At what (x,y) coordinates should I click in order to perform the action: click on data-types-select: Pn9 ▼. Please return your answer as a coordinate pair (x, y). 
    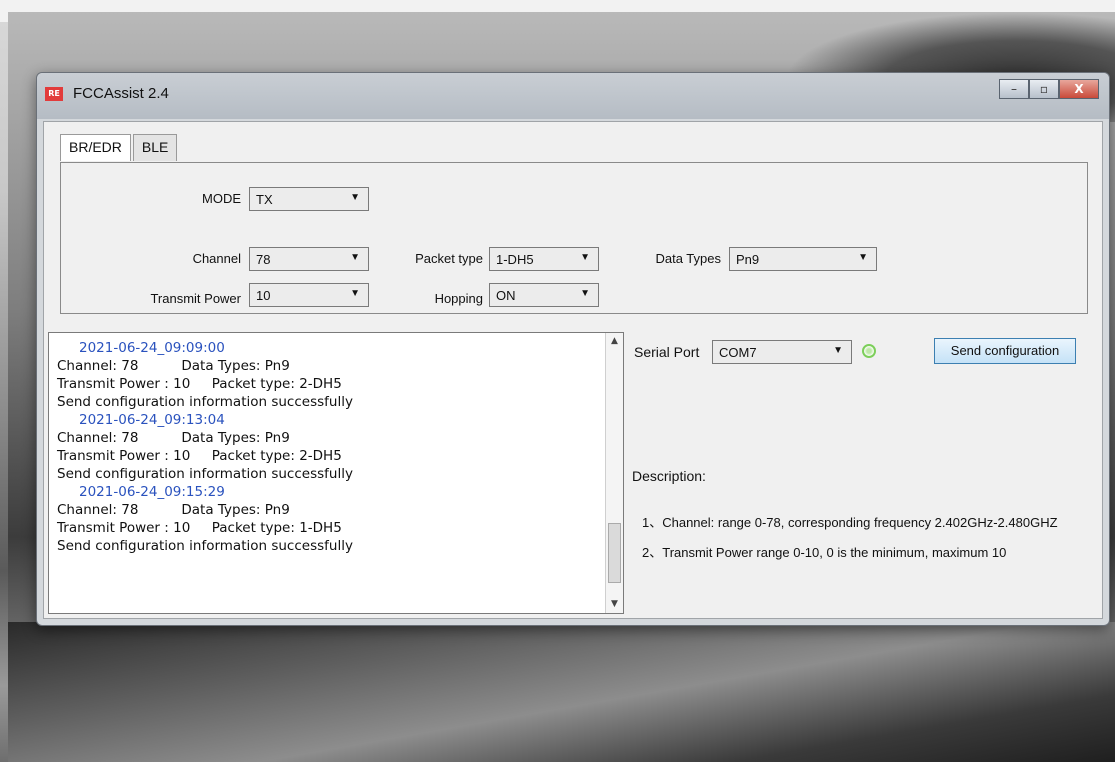
    Looking at the image, I should click on (803, 259).